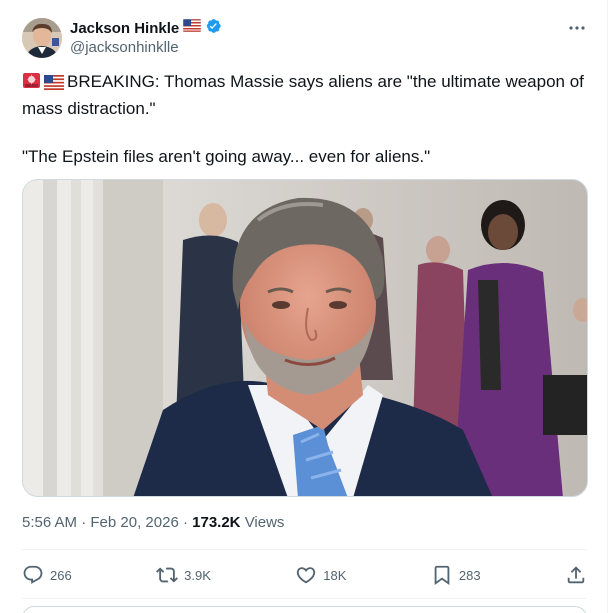 The width and height of the screenshot is (608, 613). I want to click on tweet-header: Jackson Hinkle @jacksonhinklle, so click(305, 38).